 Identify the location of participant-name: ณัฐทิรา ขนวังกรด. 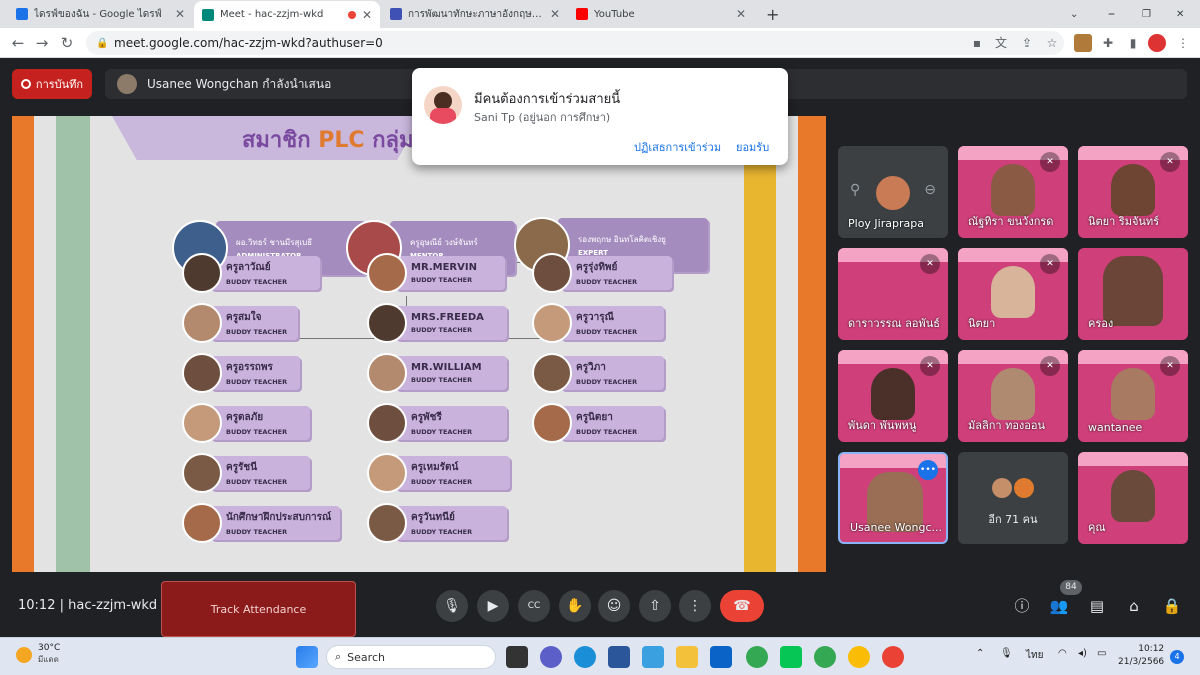
(1011, 221).